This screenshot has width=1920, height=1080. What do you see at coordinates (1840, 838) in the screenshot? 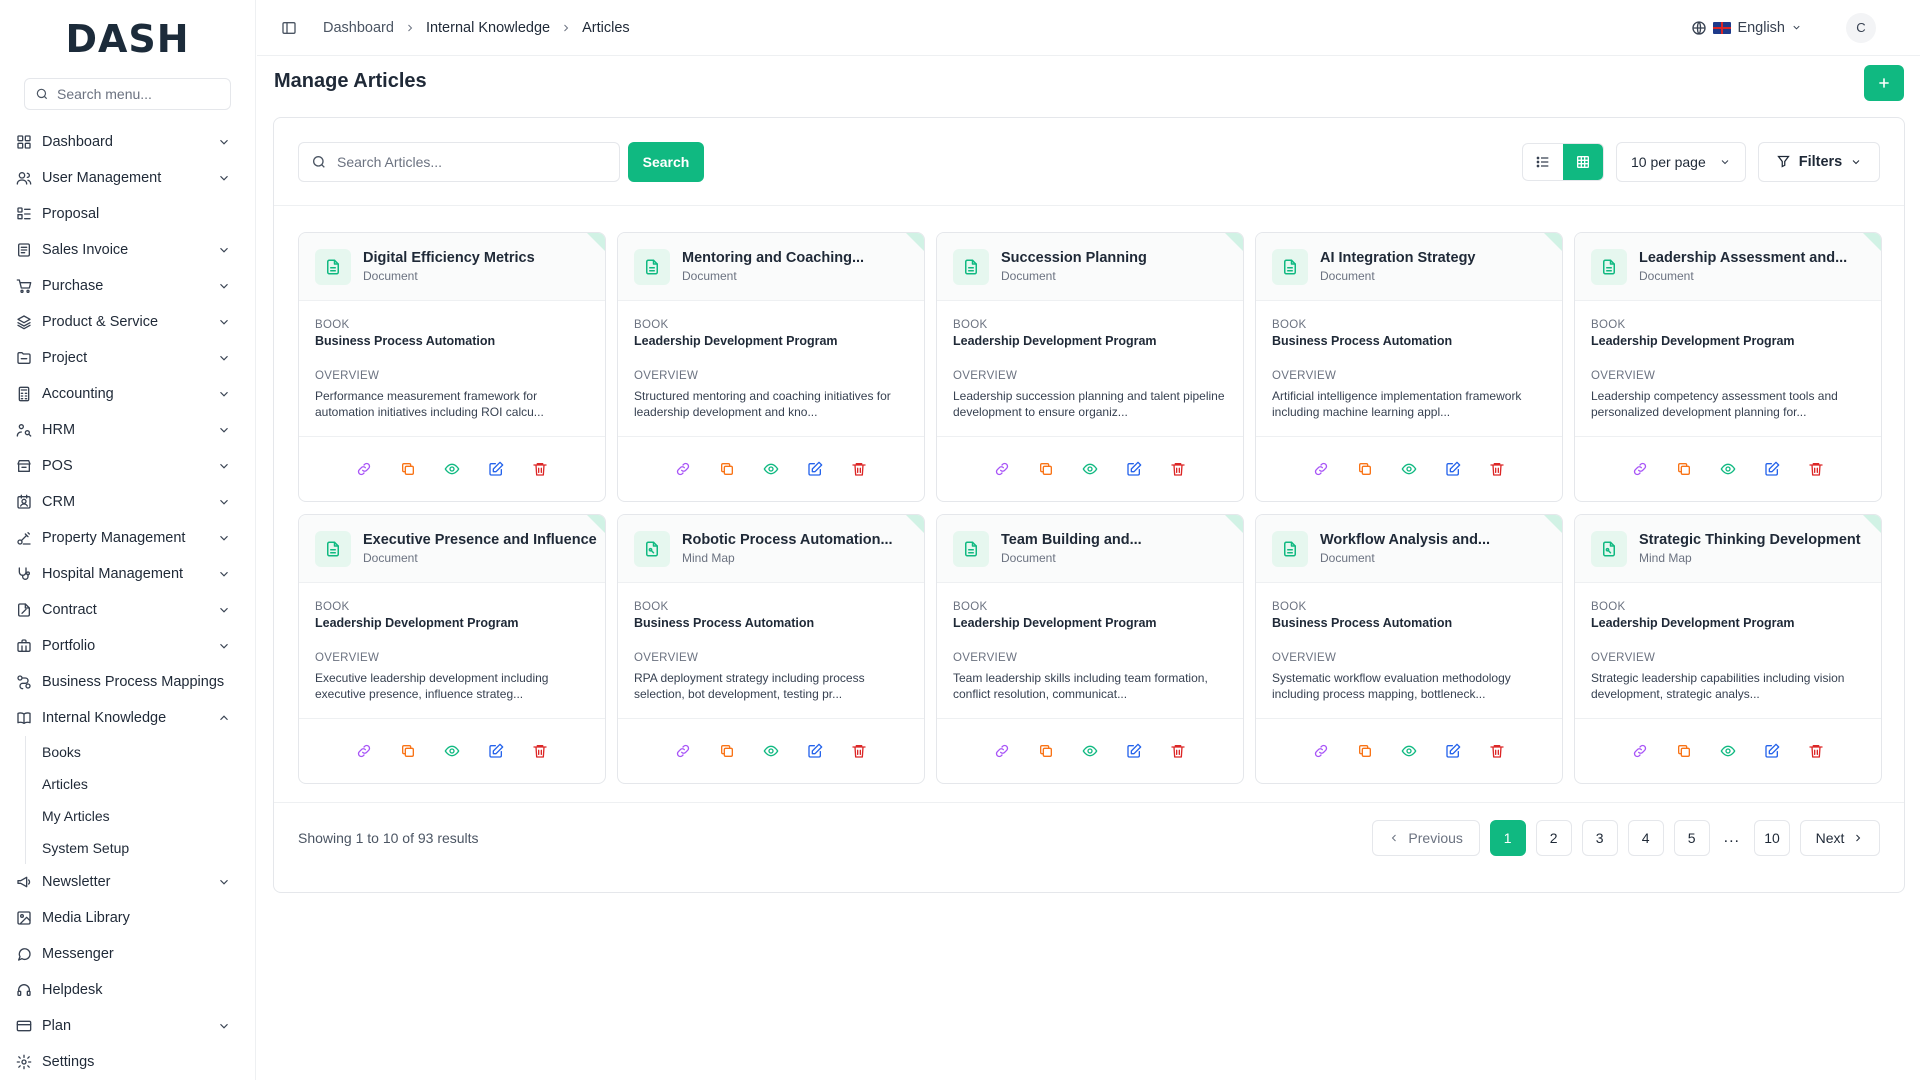
I see `next-page-button: Next` at bounding box center [1840, 838].